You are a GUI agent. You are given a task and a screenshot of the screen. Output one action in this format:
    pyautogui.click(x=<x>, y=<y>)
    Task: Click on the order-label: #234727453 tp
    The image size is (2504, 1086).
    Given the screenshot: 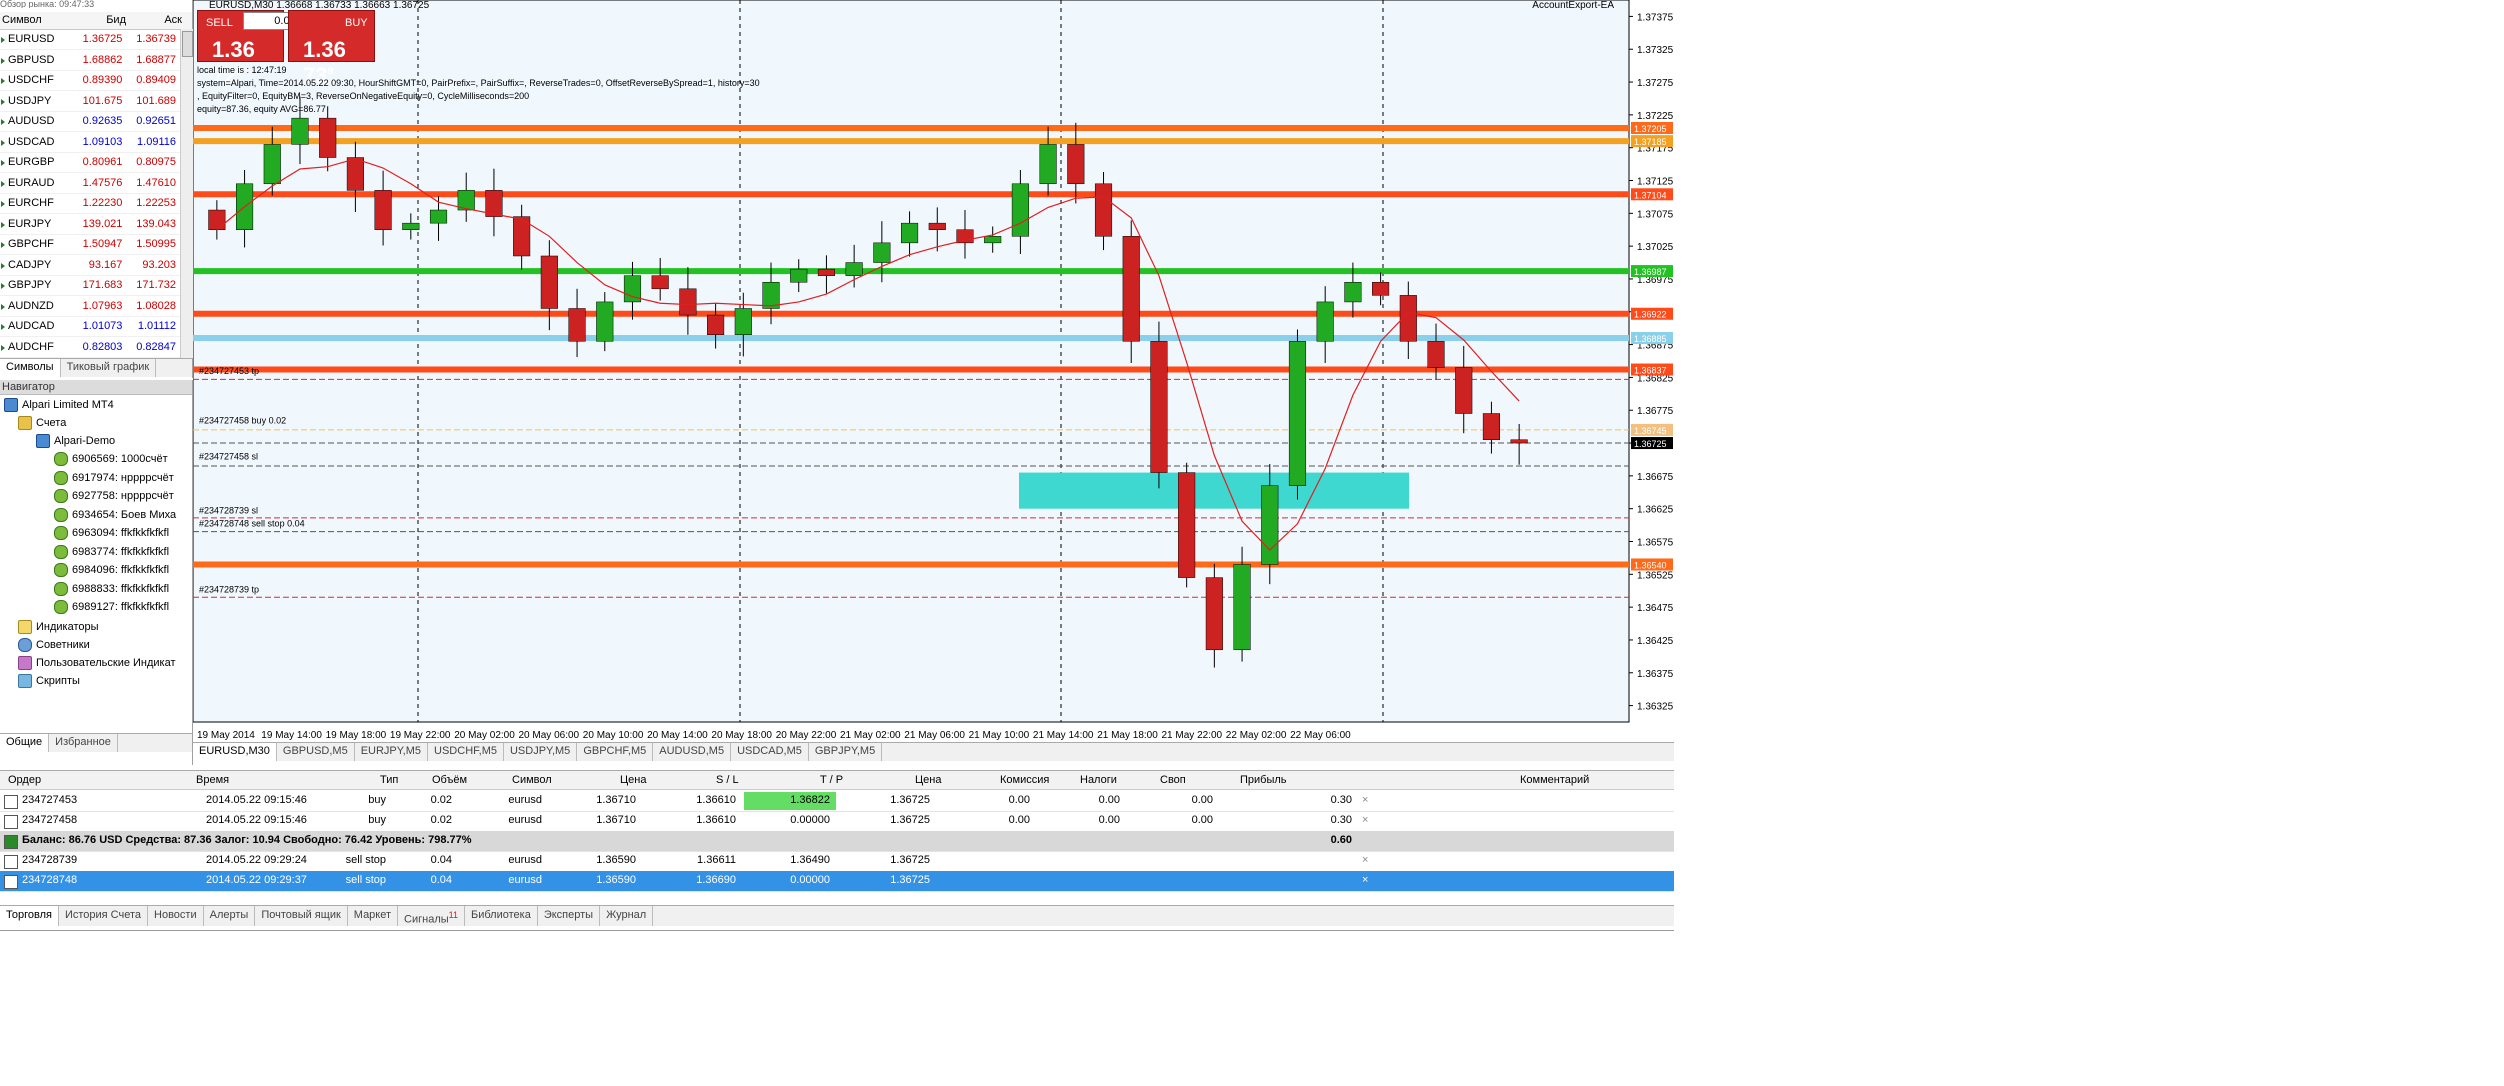 What is the action you would take?
    pyautogui.click(x=229, y=371)
    